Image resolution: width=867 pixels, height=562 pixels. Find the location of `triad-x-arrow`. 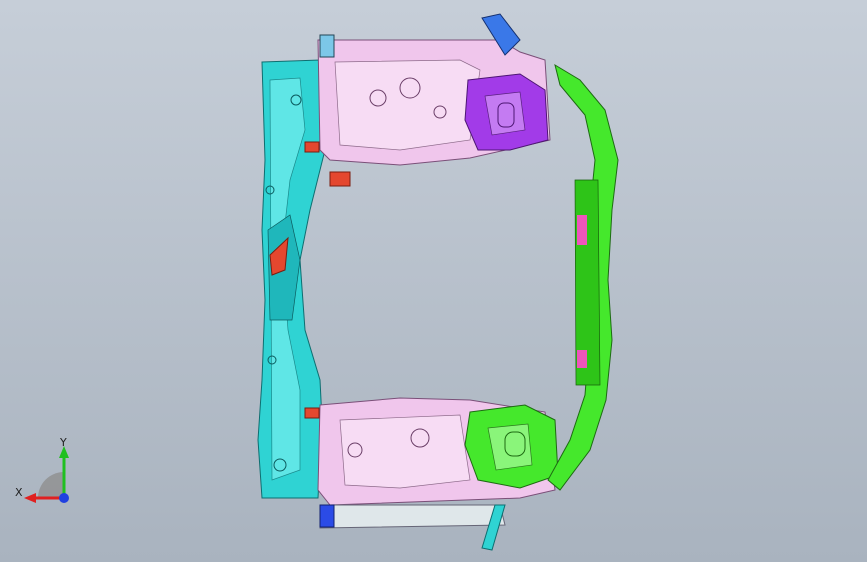

triad-x-arrow is located at coordinates (30, 498).